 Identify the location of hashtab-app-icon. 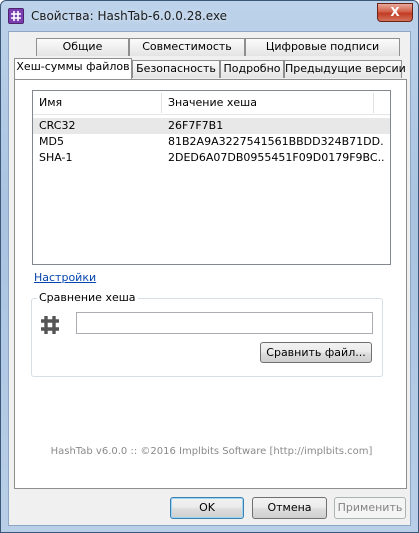
(16, 16).